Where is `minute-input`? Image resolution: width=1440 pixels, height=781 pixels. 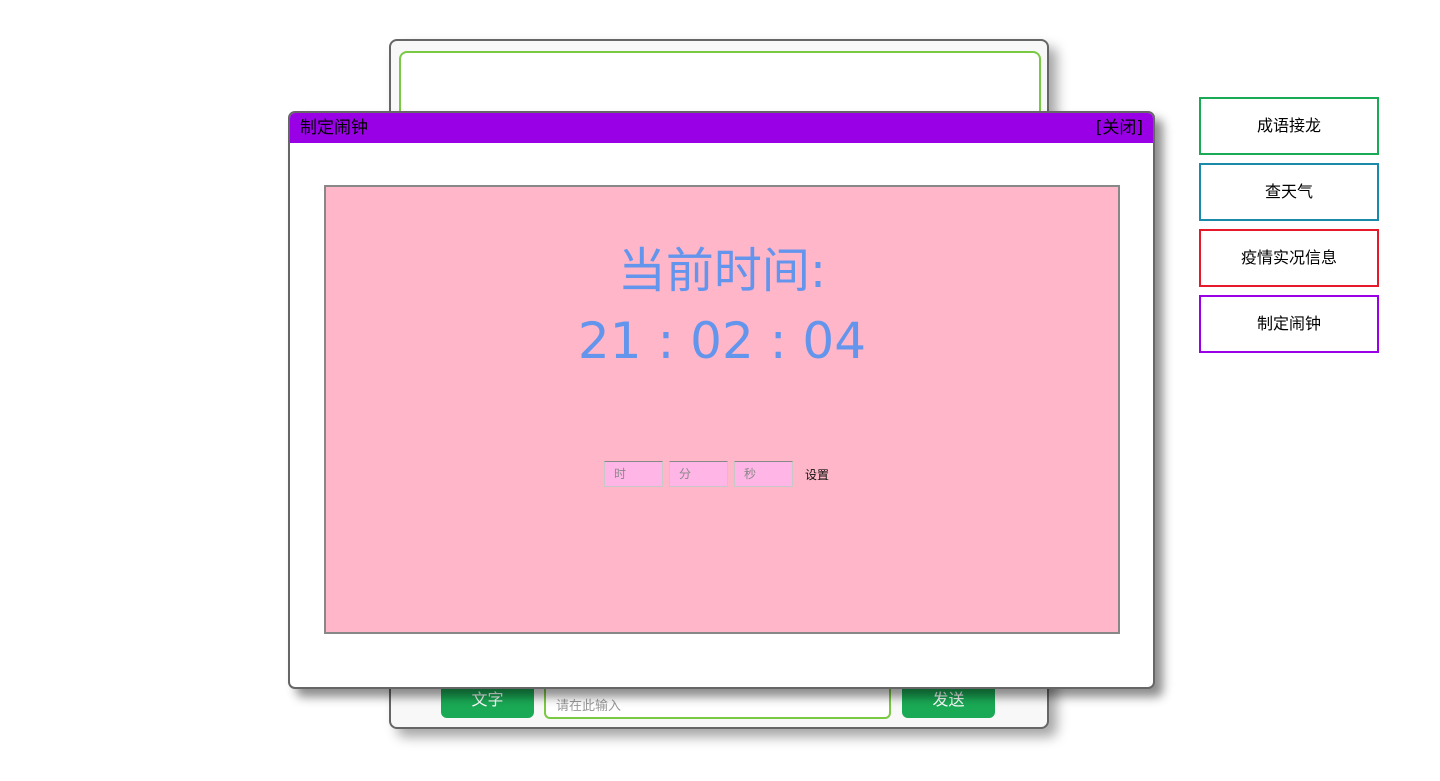 minute-input is located at coordinates (698, 474).